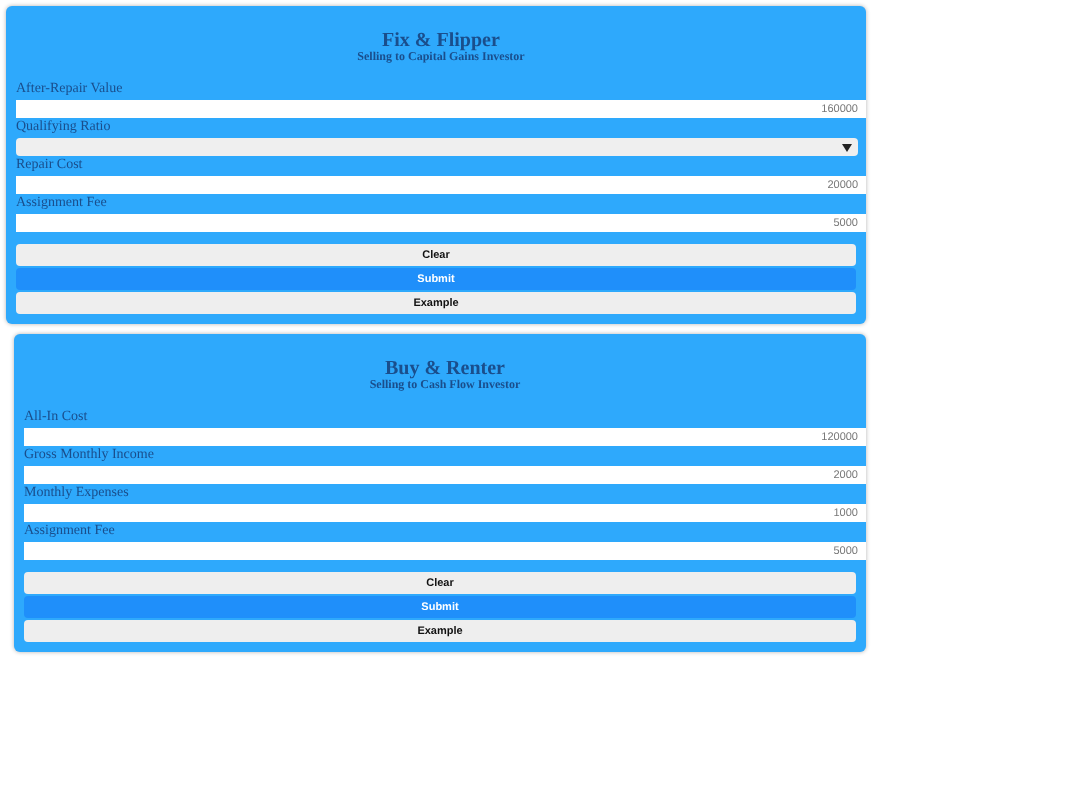 Image resolution: width=1080 pixels, height=810 pixels. What do you see at coordinates (847, 147) in the screenshot?
I see `caret-icon` at bounding box center [847, 147].